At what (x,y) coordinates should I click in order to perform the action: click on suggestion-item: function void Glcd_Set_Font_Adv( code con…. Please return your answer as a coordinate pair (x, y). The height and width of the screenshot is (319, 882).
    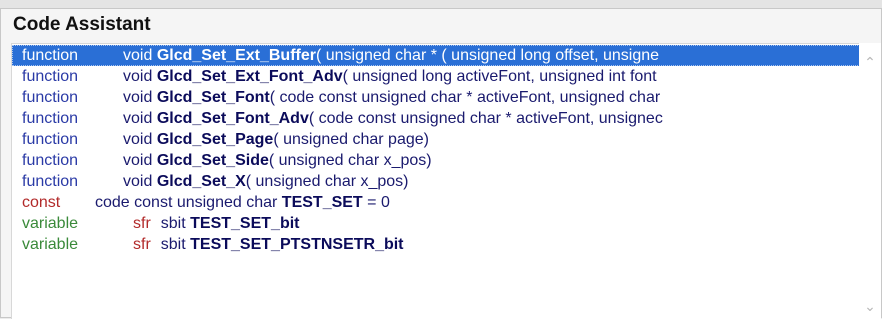
    Looking at the image, I should click on (436, 118).